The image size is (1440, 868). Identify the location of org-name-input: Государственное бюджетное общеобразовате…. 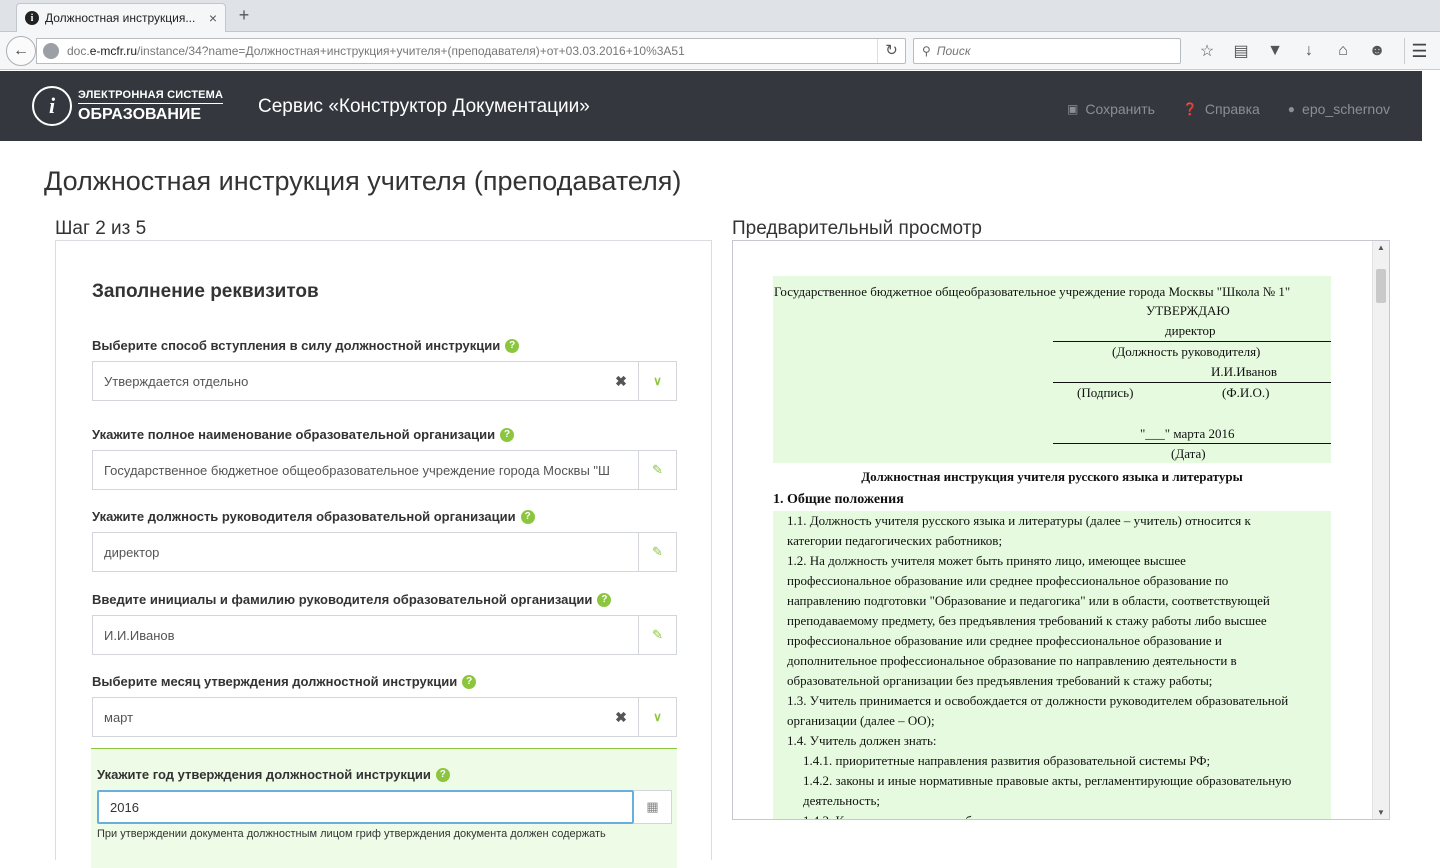
(384, 470).